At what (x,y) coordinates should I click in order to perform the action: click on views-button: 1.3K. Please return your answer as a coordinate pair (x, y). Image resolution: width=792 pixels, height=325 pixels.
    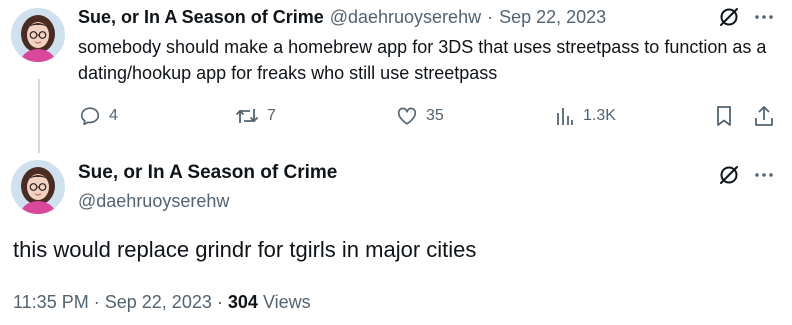
    Looking at the image, I should click on (585, 116).